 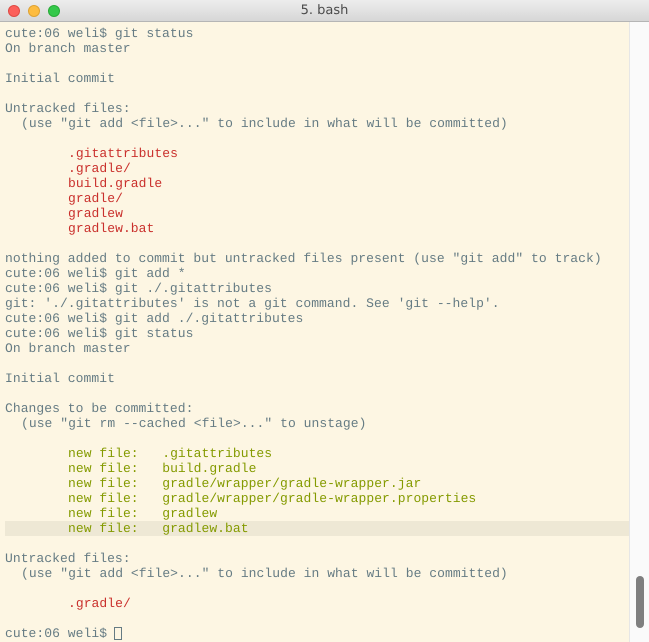 What do you see at coordinates (138, 288) in the screenshot?
I see `command-line: cute:06 weli$ git ./.gitattributes` at bounding box center [138, 288].